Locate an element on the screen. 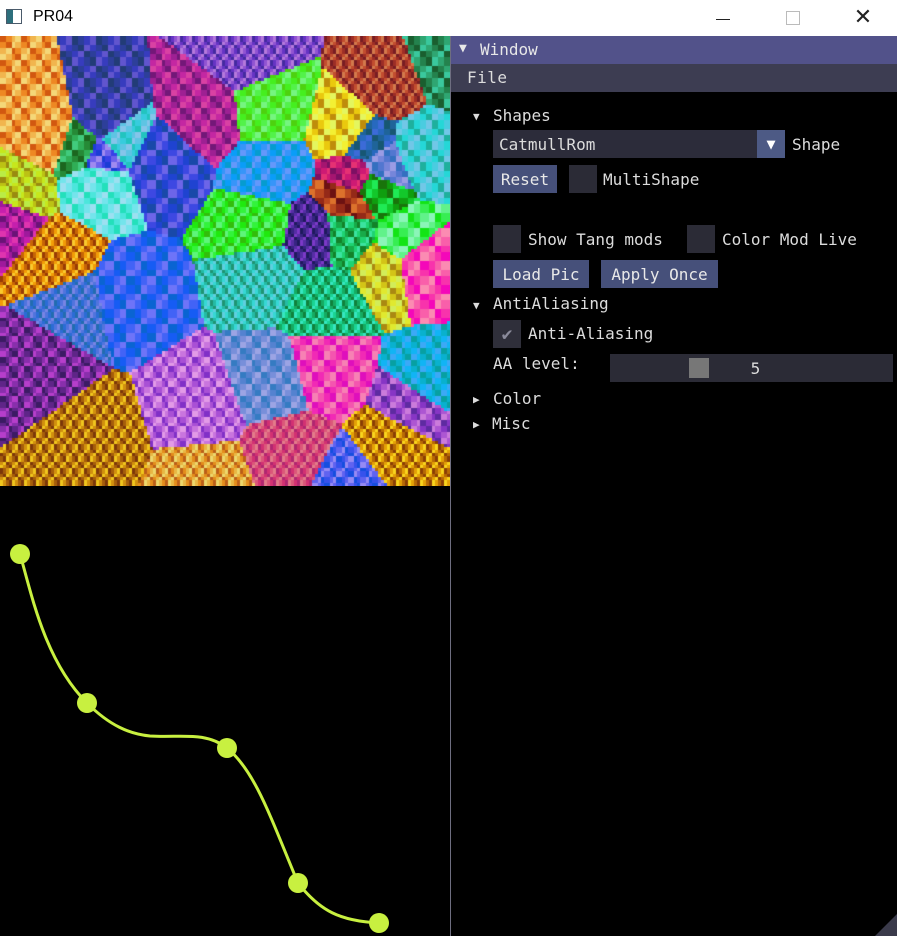 This screenshot has height=940, width=897. misc-collapsed-icon: ▶ is located at coordinates (476, 424).